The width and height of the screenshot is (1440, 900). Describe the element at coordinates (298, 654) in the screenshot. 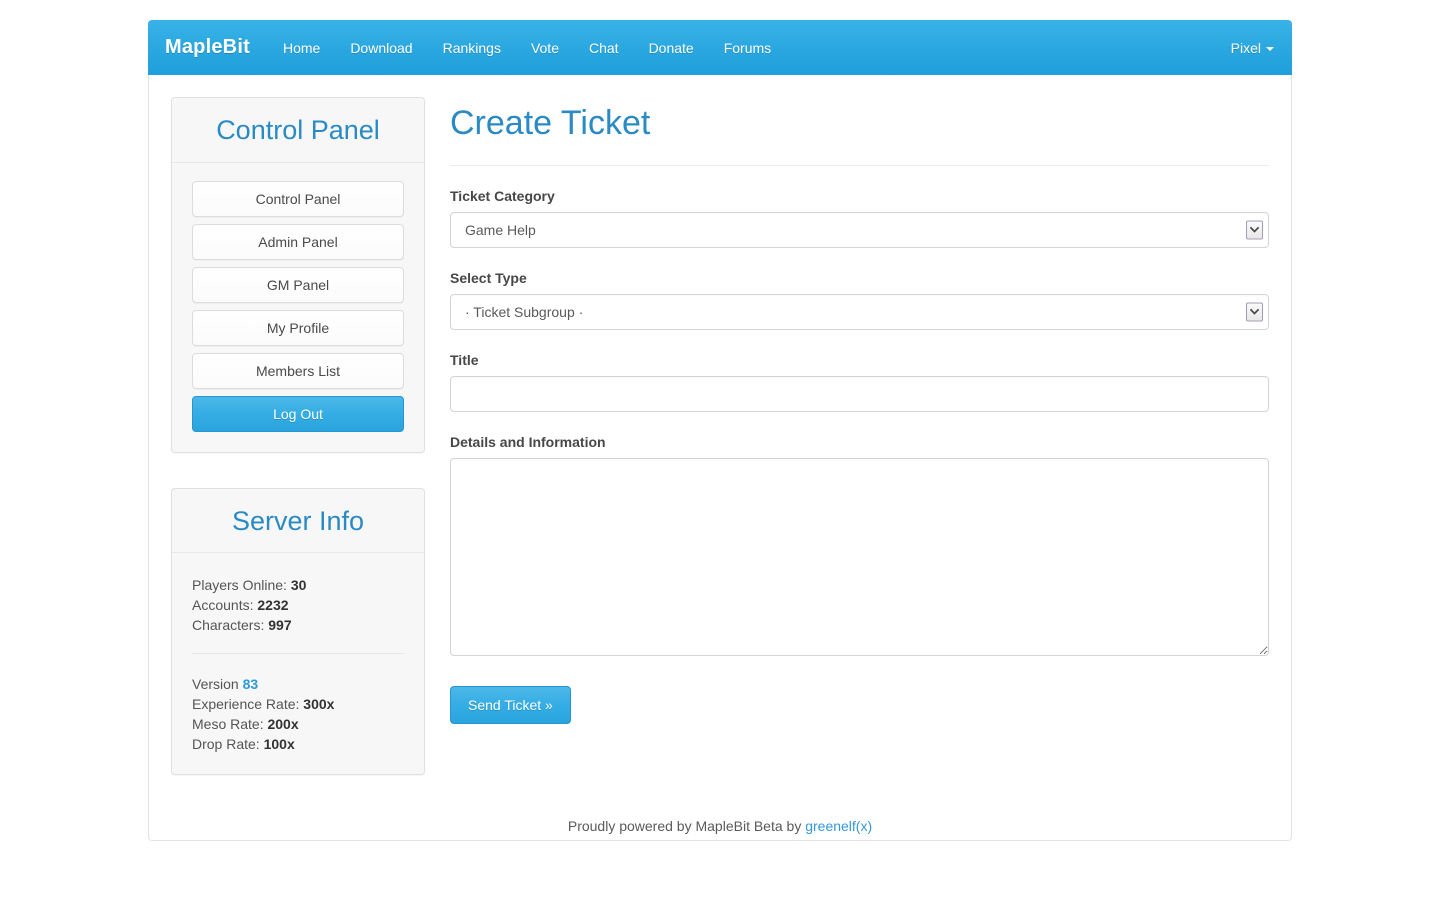

I see `server-info-divider` at that location.